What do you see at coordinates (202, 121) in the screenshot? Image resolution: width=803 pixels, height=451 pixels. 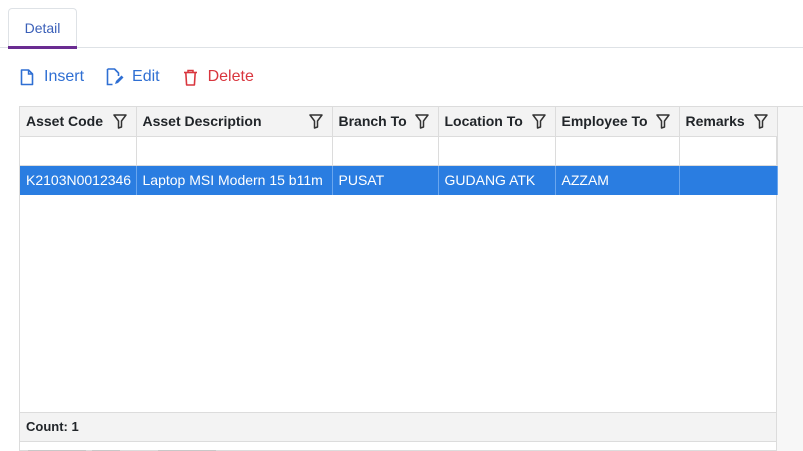 I see `column-title: Asset Description` at bounding box center [202, 121].